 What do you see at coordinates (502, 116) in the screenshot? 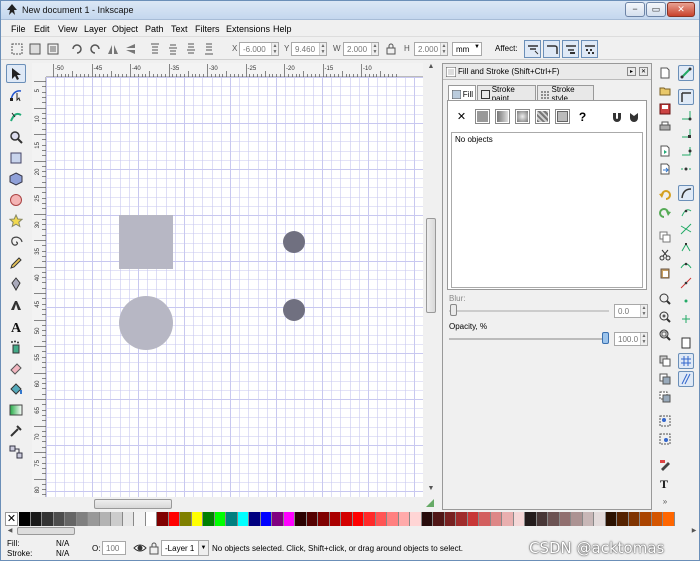
I see `linear-gradient-icon` at bounding box center [502, 116].